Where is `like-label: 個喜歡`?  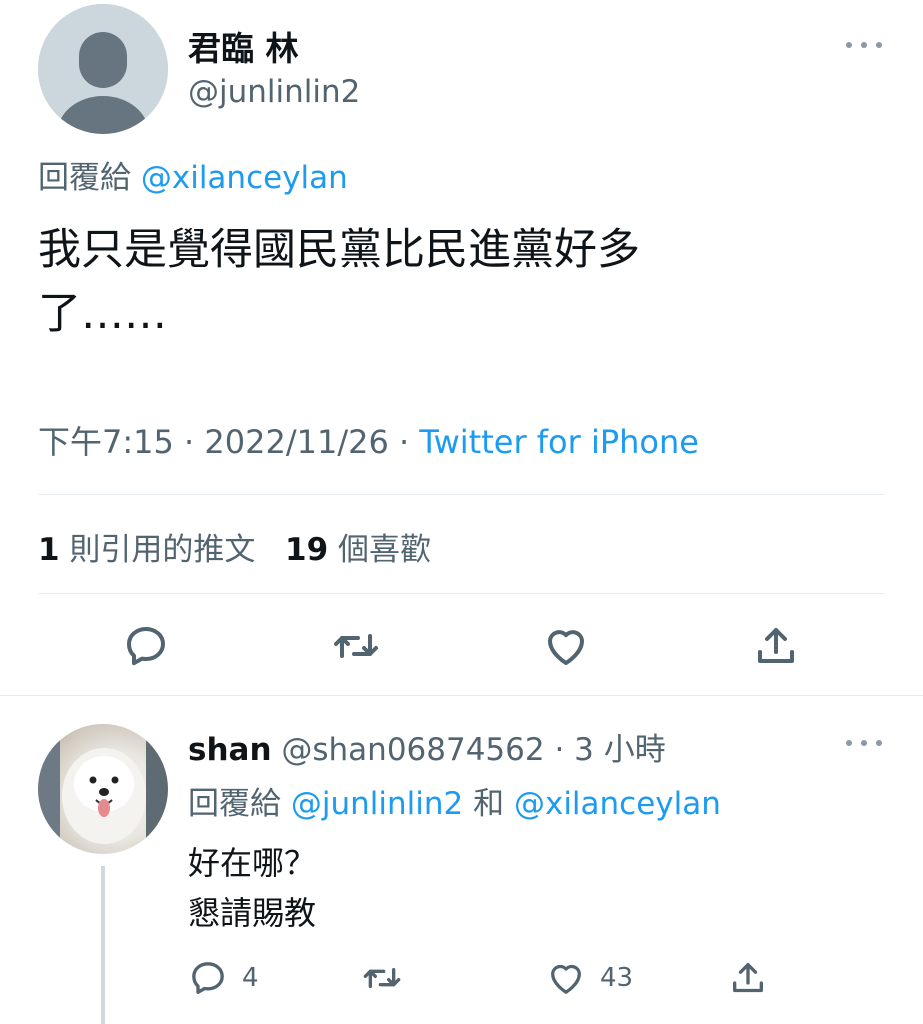
like-label: 個喜歡 is located at coordinates (379, 550).